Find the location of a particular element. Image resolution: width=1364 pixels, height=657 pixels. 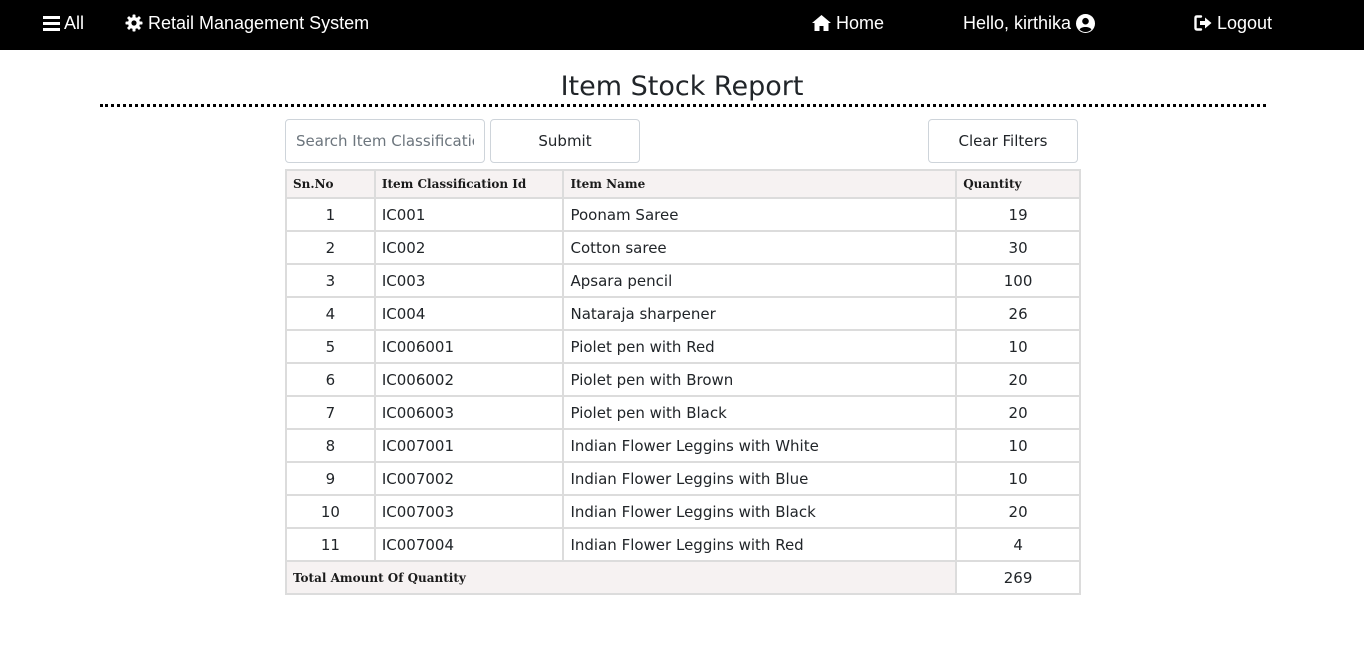

total-value: 269 is located at coordinates (1018, 577).